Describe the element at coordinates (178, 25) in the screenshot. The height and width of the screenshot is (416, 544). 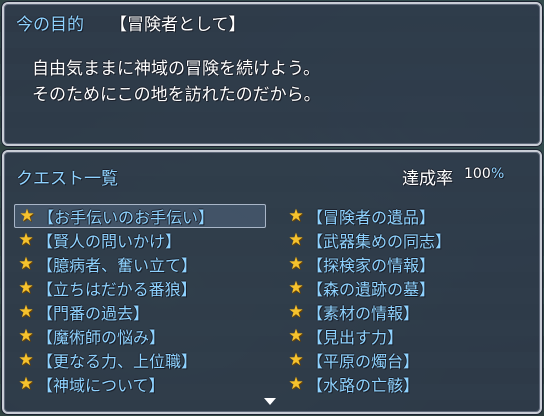
I see `goal-title: 【冒険者として】` at that location.